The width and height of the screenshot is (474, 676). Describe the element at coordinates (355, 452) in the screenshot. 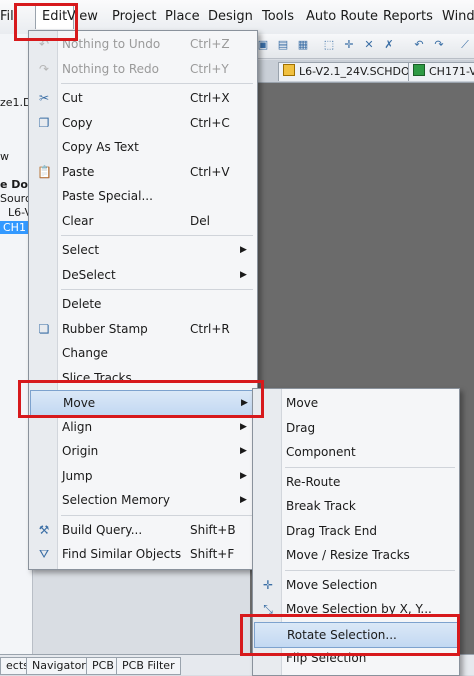

I see `menu-item-component: Component` at that location.